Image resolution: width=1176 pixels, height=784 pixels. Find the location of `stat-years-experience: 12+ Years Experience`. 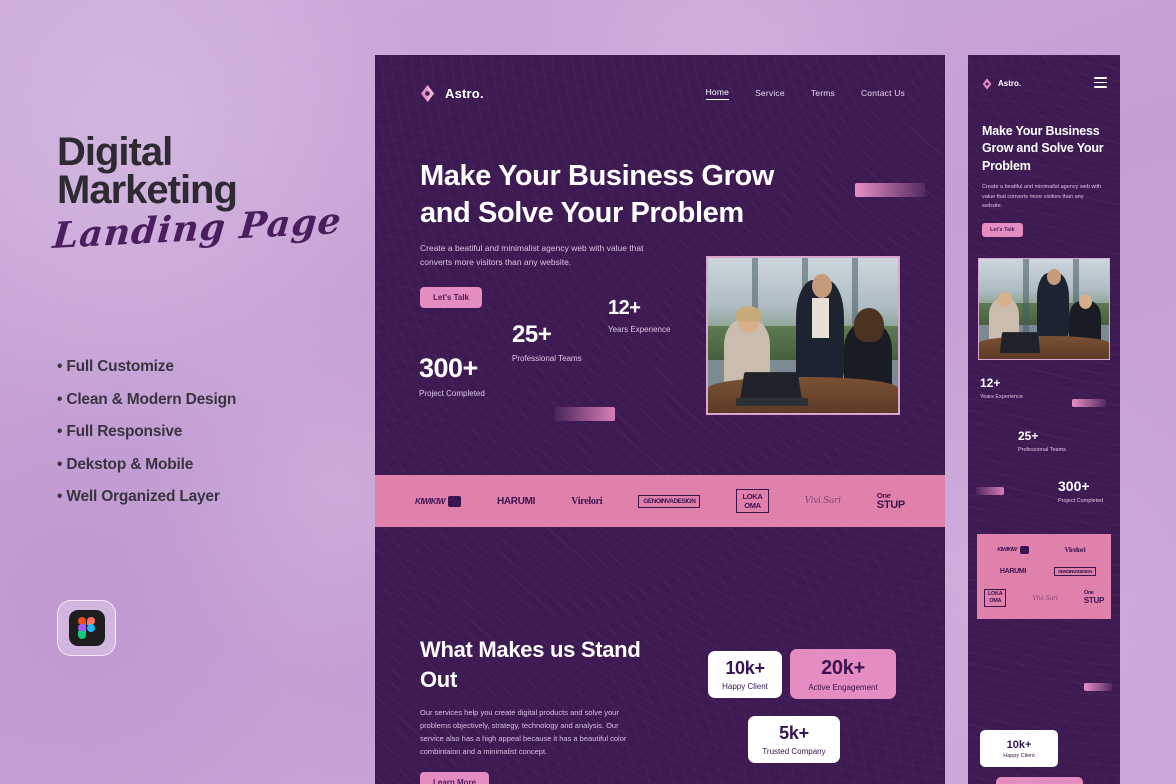

stat-years-experience: 12+ Years Experience is located at coordinates (639, 316).